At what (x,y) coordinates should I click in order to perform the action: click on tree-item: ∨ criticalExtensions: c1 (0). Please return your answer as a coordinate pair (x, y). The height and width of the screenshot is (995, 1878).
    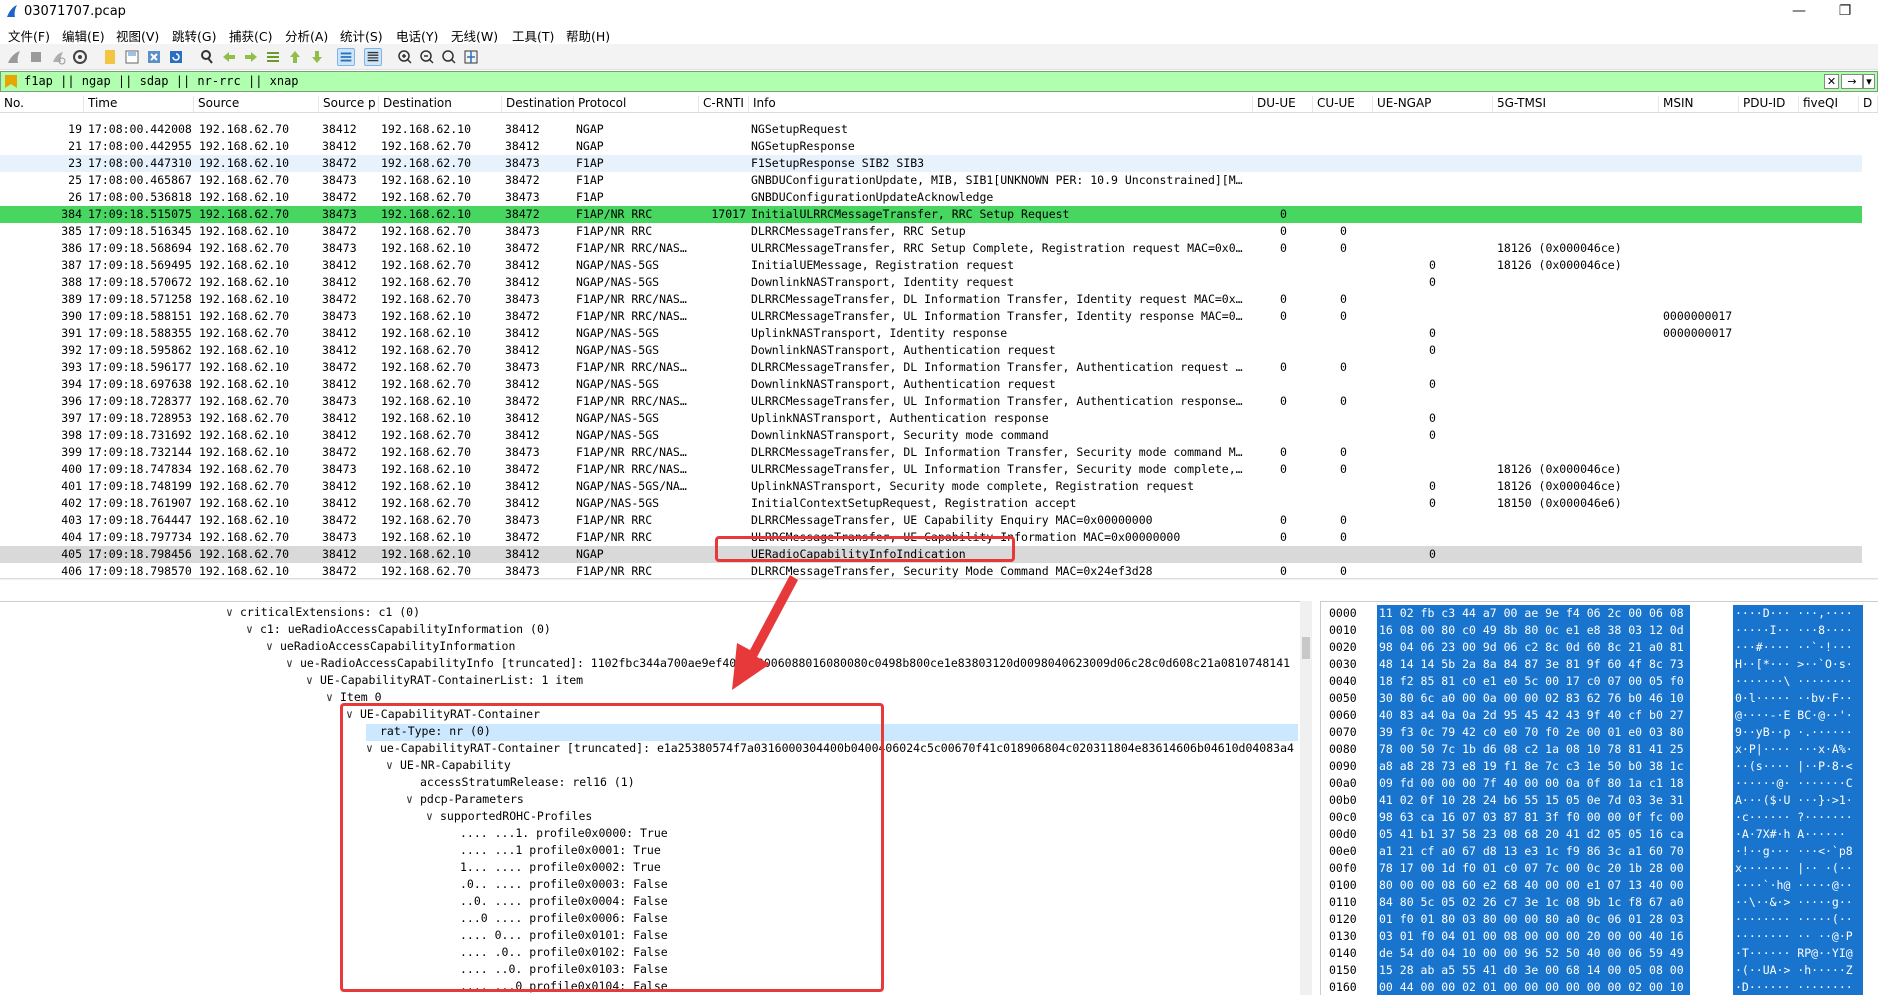
    Looking at the image, I should click on (323, 613).